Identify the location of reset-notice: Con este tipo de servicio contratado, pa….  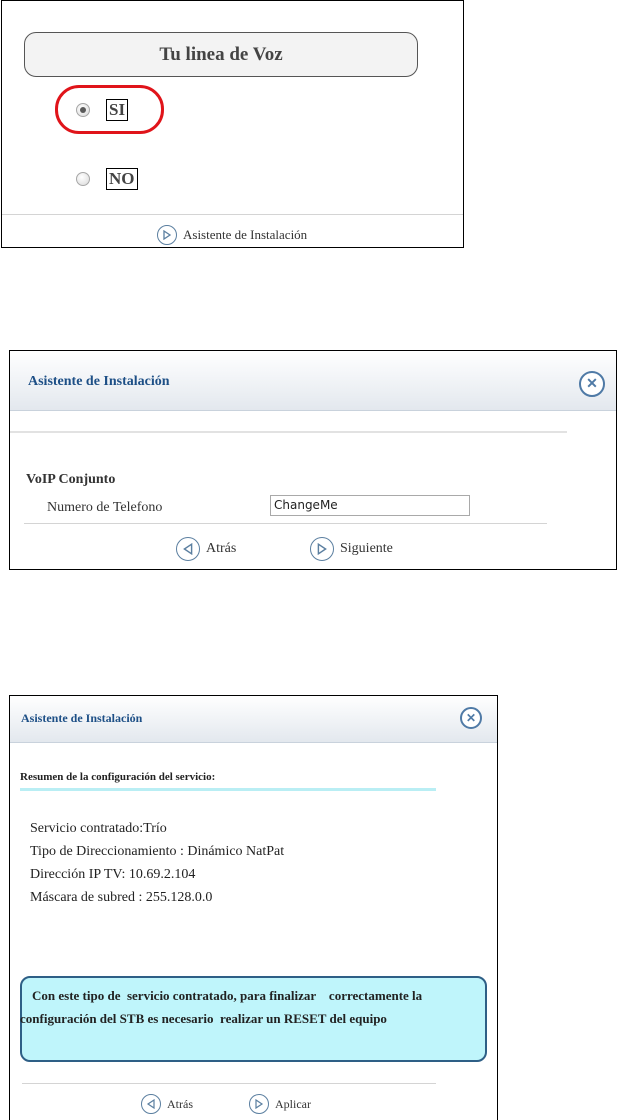
(253, 1019).